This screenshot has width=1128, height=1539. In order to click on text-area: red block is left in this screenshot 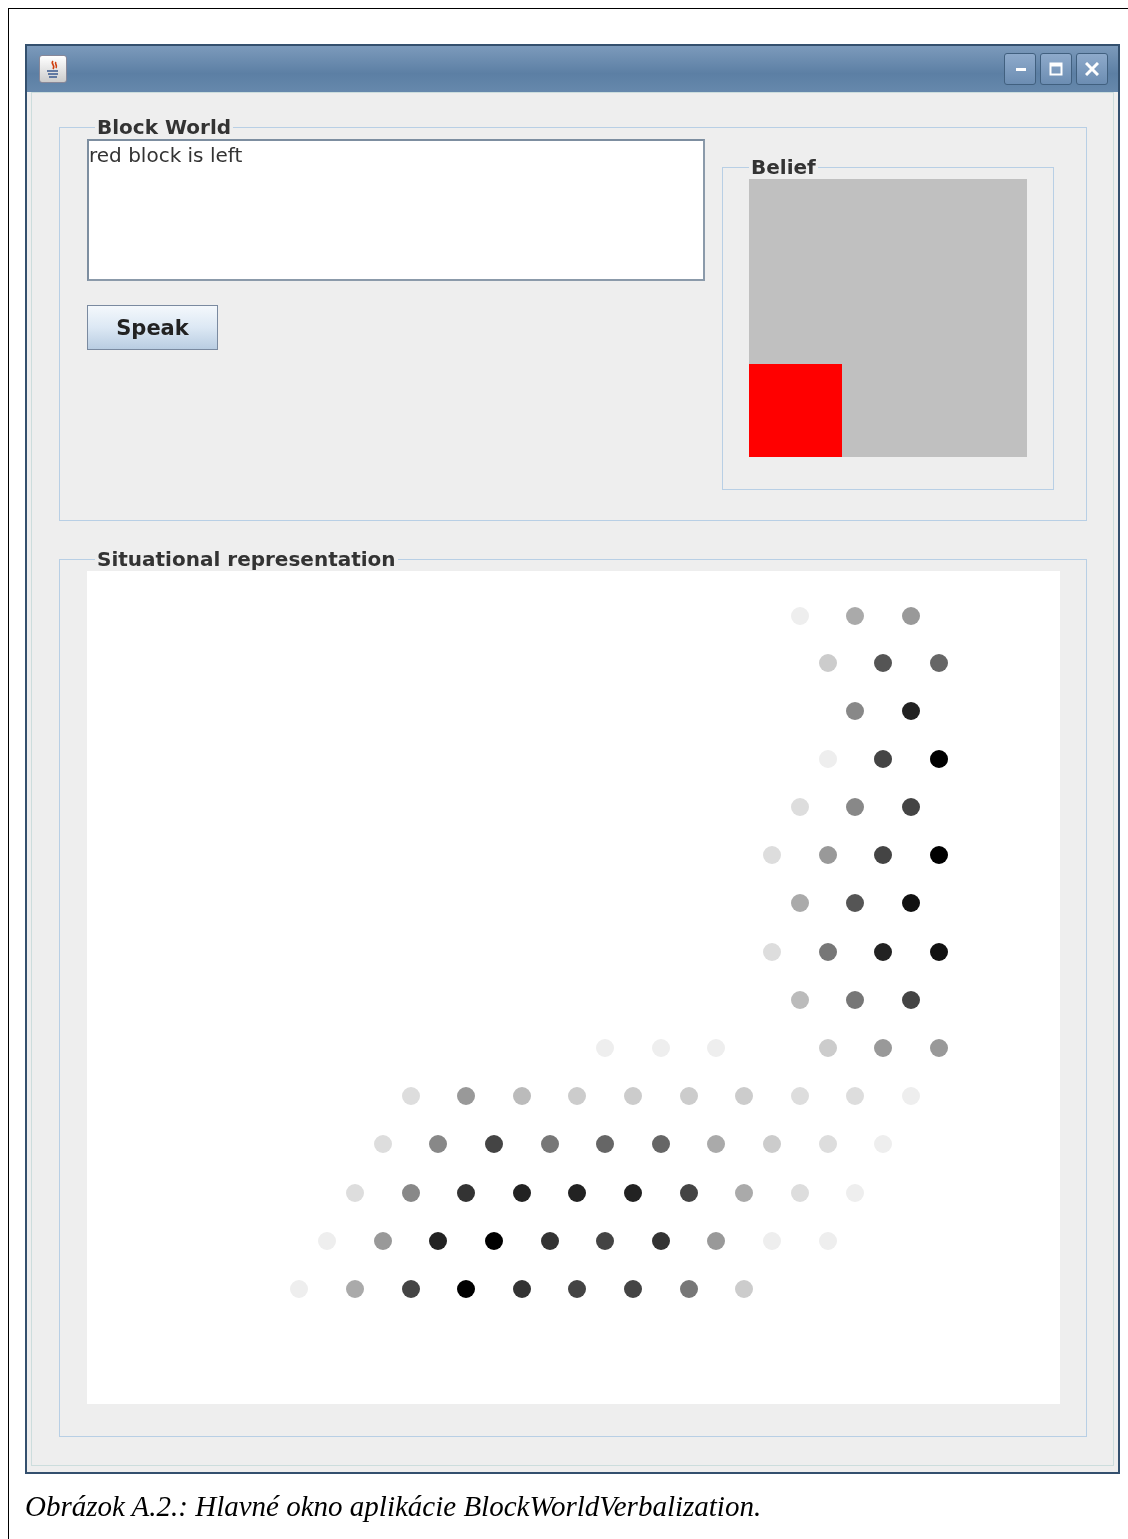, I will do `click(396, 210)`.